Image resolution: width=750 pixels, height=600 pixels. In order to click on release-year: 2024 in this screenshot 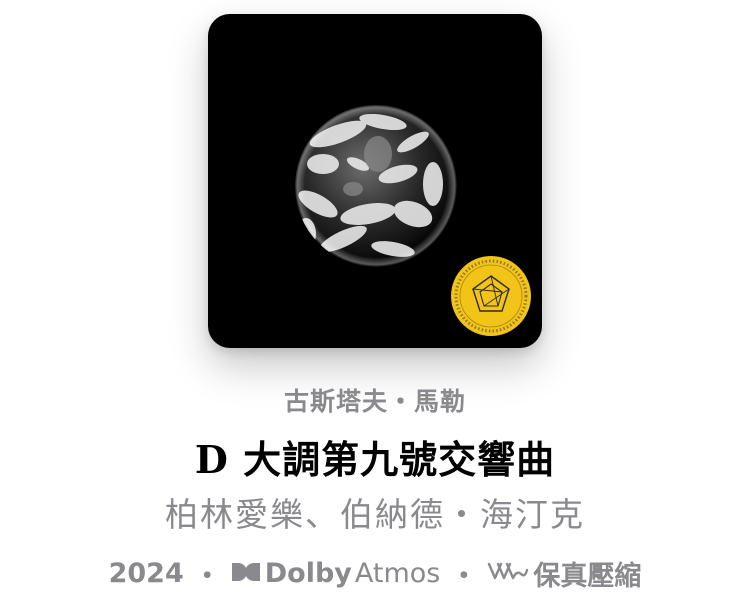, I will do `click(146, 573)`.